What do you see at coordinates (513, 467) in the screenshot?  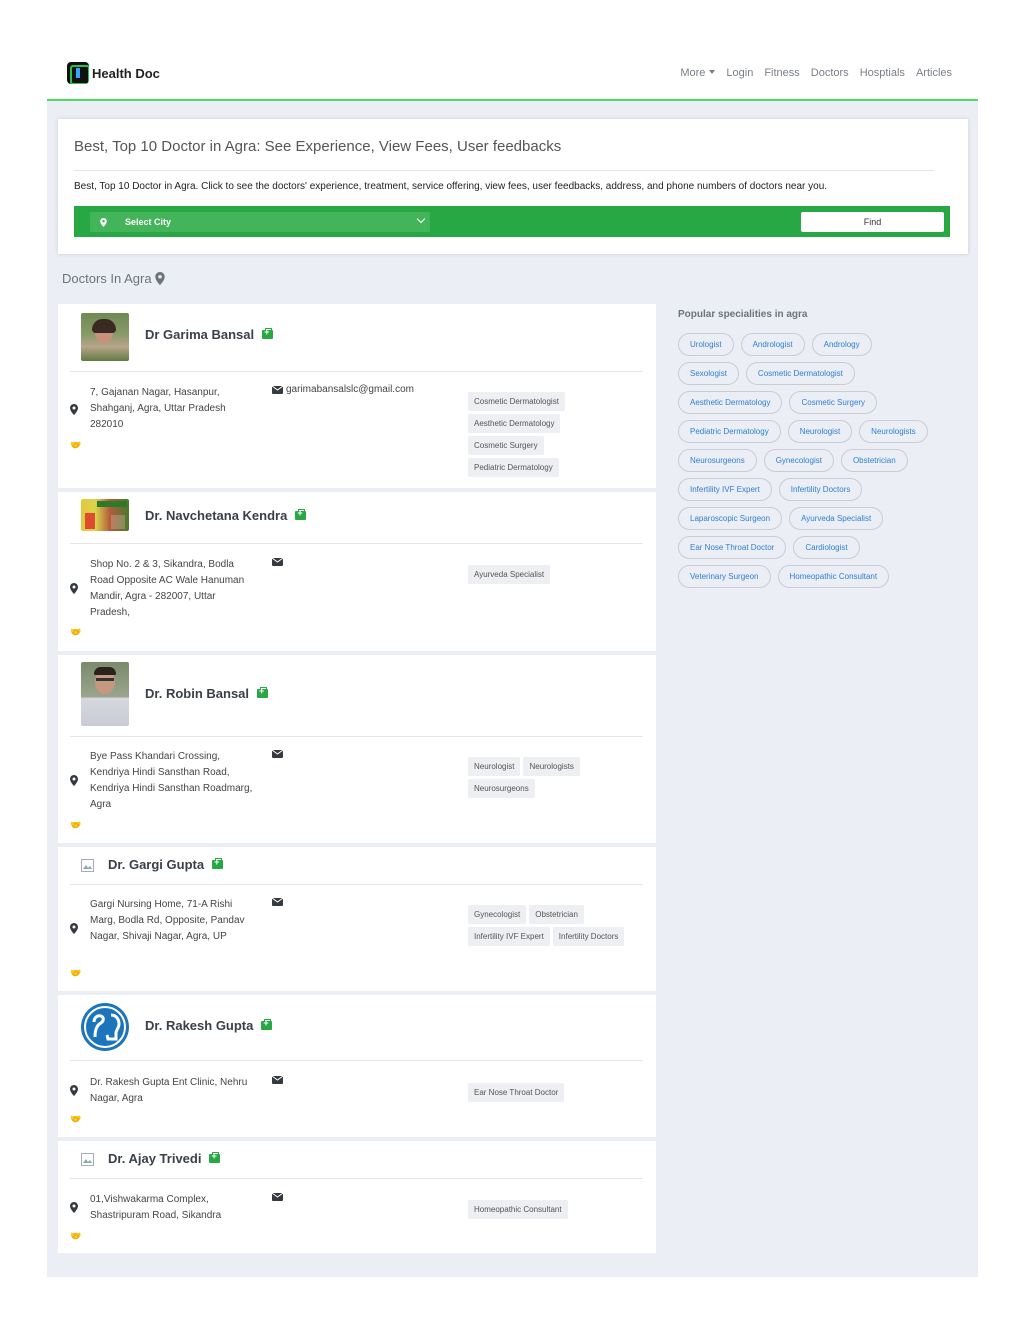 I see `specialty-tag: Pediatric Dermatology` at bounding box center [513, 467].